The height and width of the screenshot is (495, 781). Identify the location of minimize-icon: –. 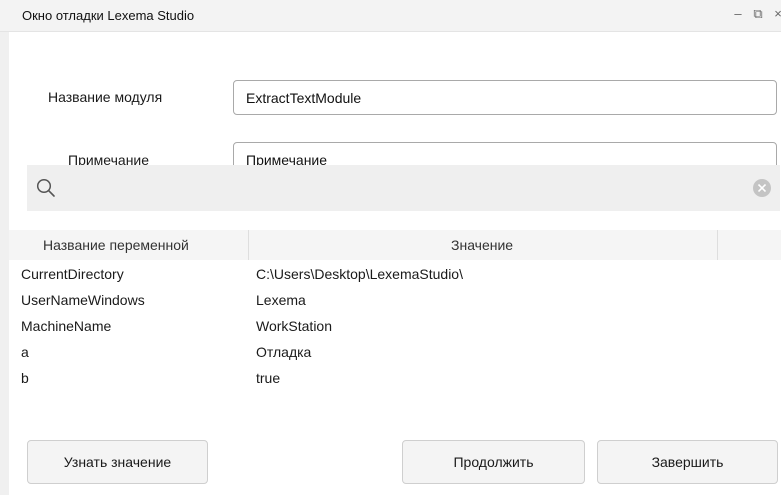
(738, 14).